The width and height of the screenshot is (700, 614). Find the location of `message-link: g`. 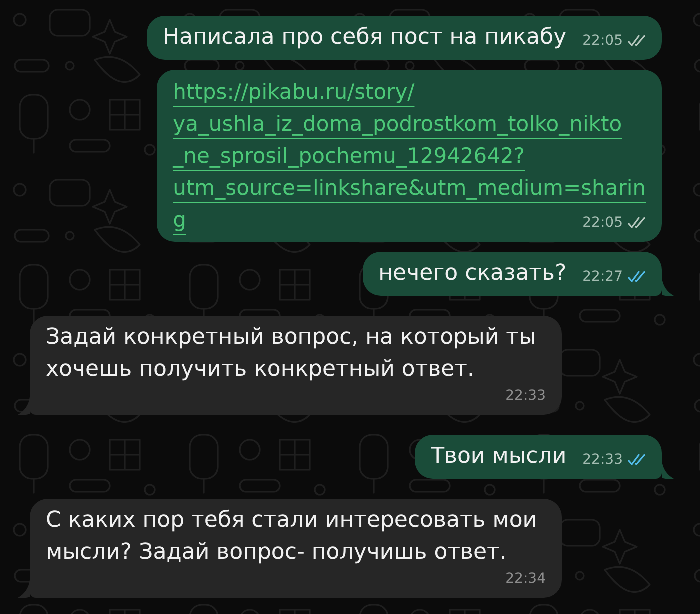

message-link: g is located at coordinates (179, 220).